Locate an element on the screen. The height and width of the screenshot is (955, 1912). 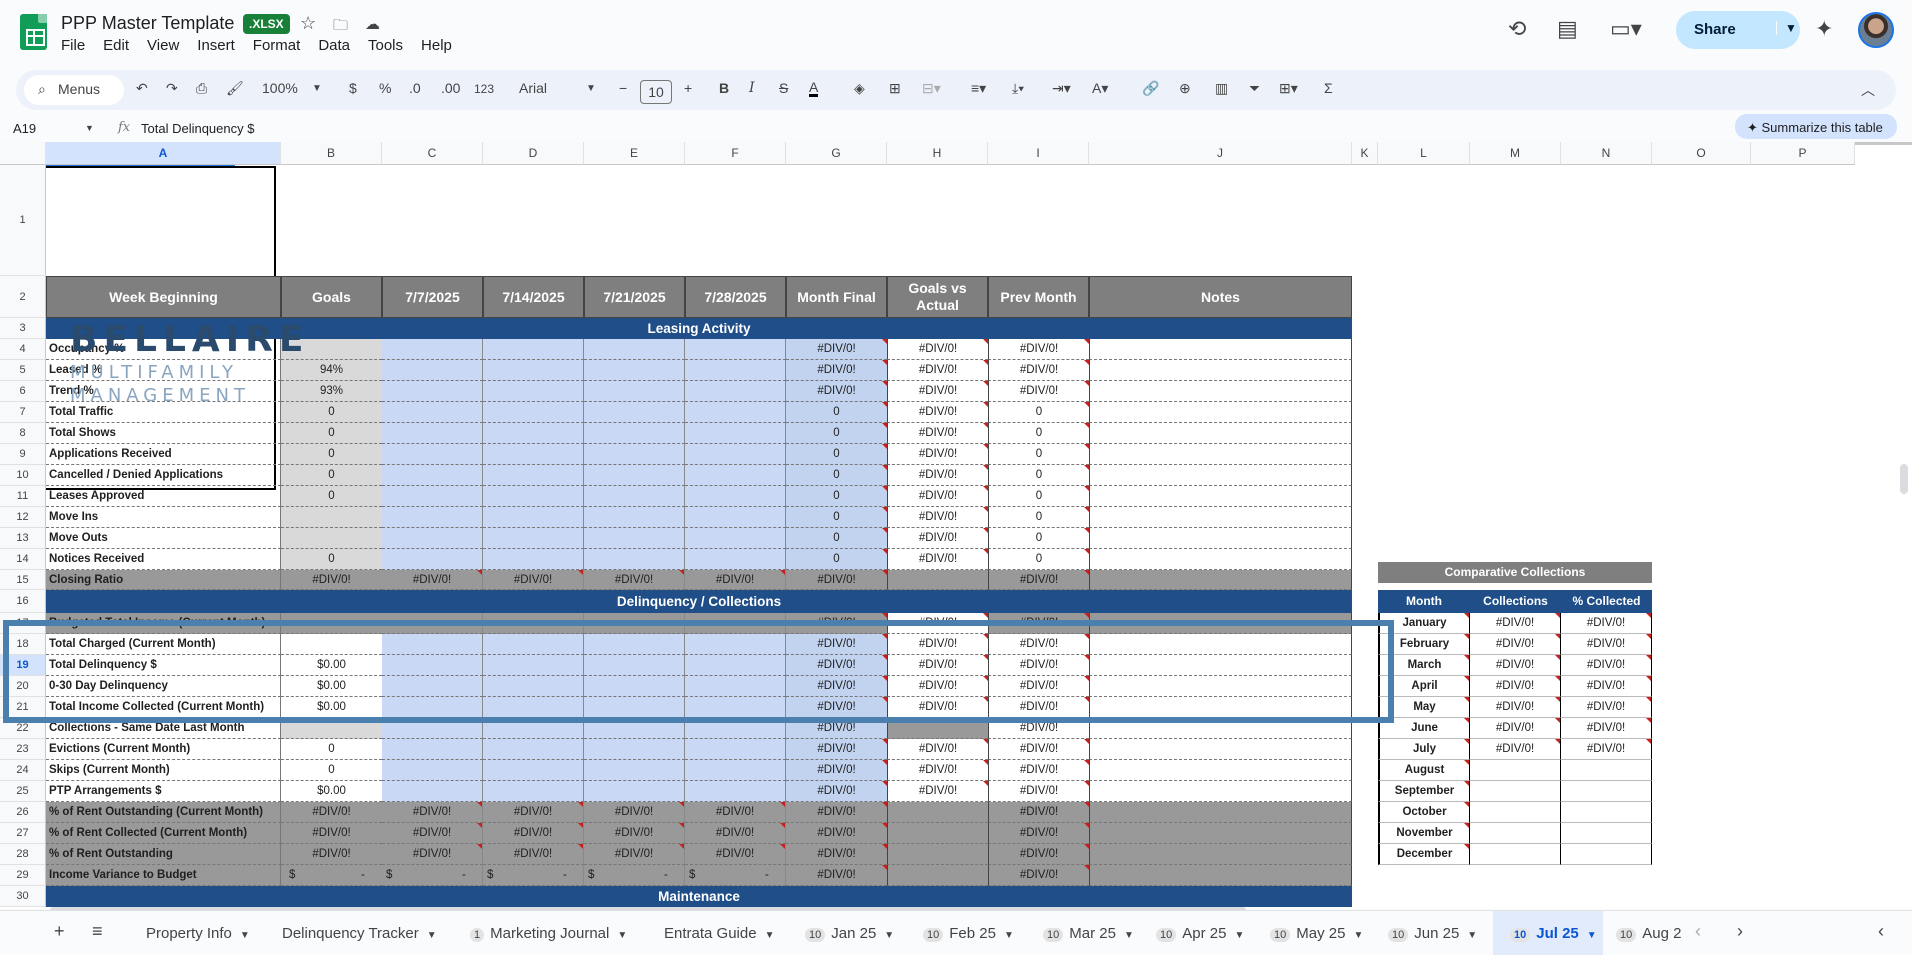
zoom-select: 100% is located at coordinates (280, 88).